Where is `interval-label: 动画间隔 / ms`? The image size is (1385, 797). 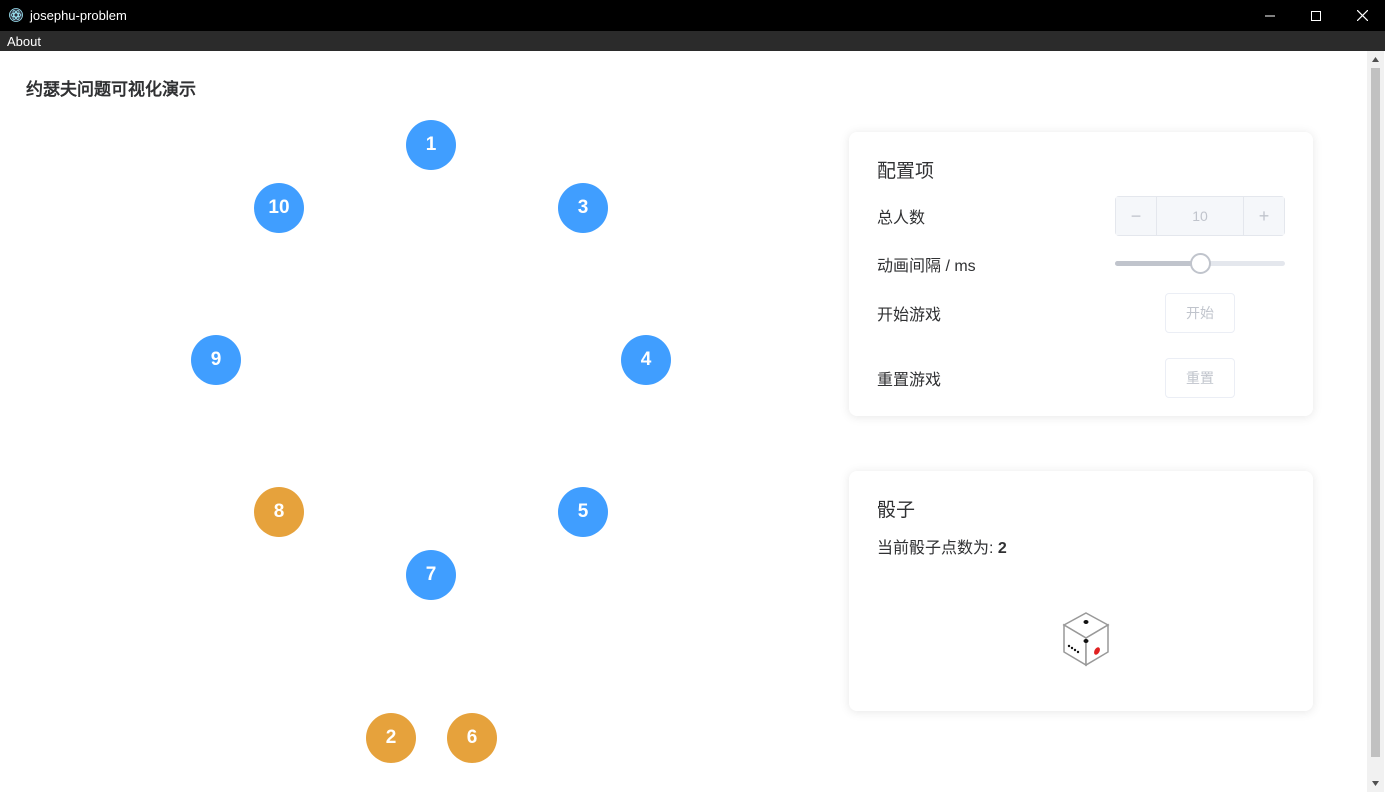 interval-label: 动画间隔 / ms is located at coordinates (926, 266).